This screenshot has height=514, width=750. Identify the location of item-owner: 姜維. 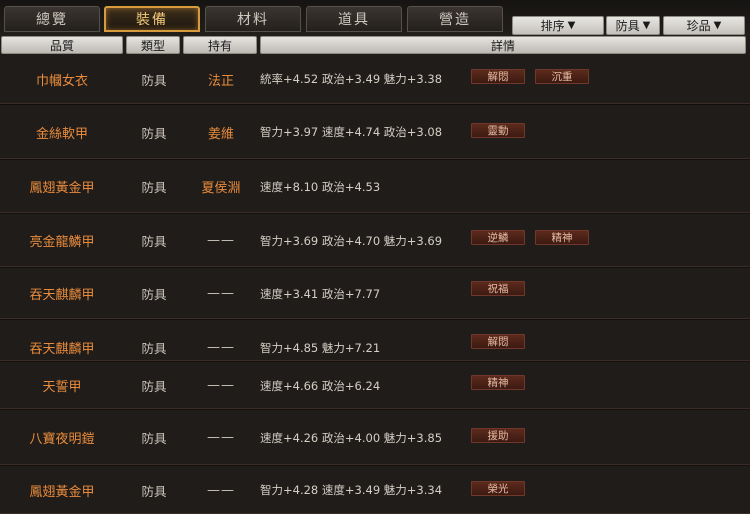
(220, 134).